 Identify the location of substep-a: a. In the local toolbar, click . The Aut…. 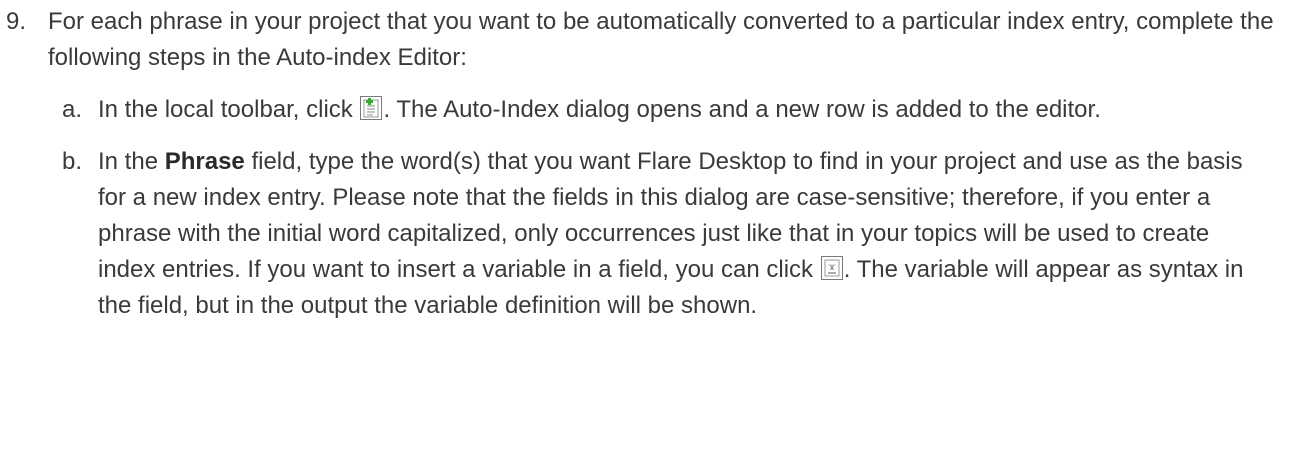
(673, 110).